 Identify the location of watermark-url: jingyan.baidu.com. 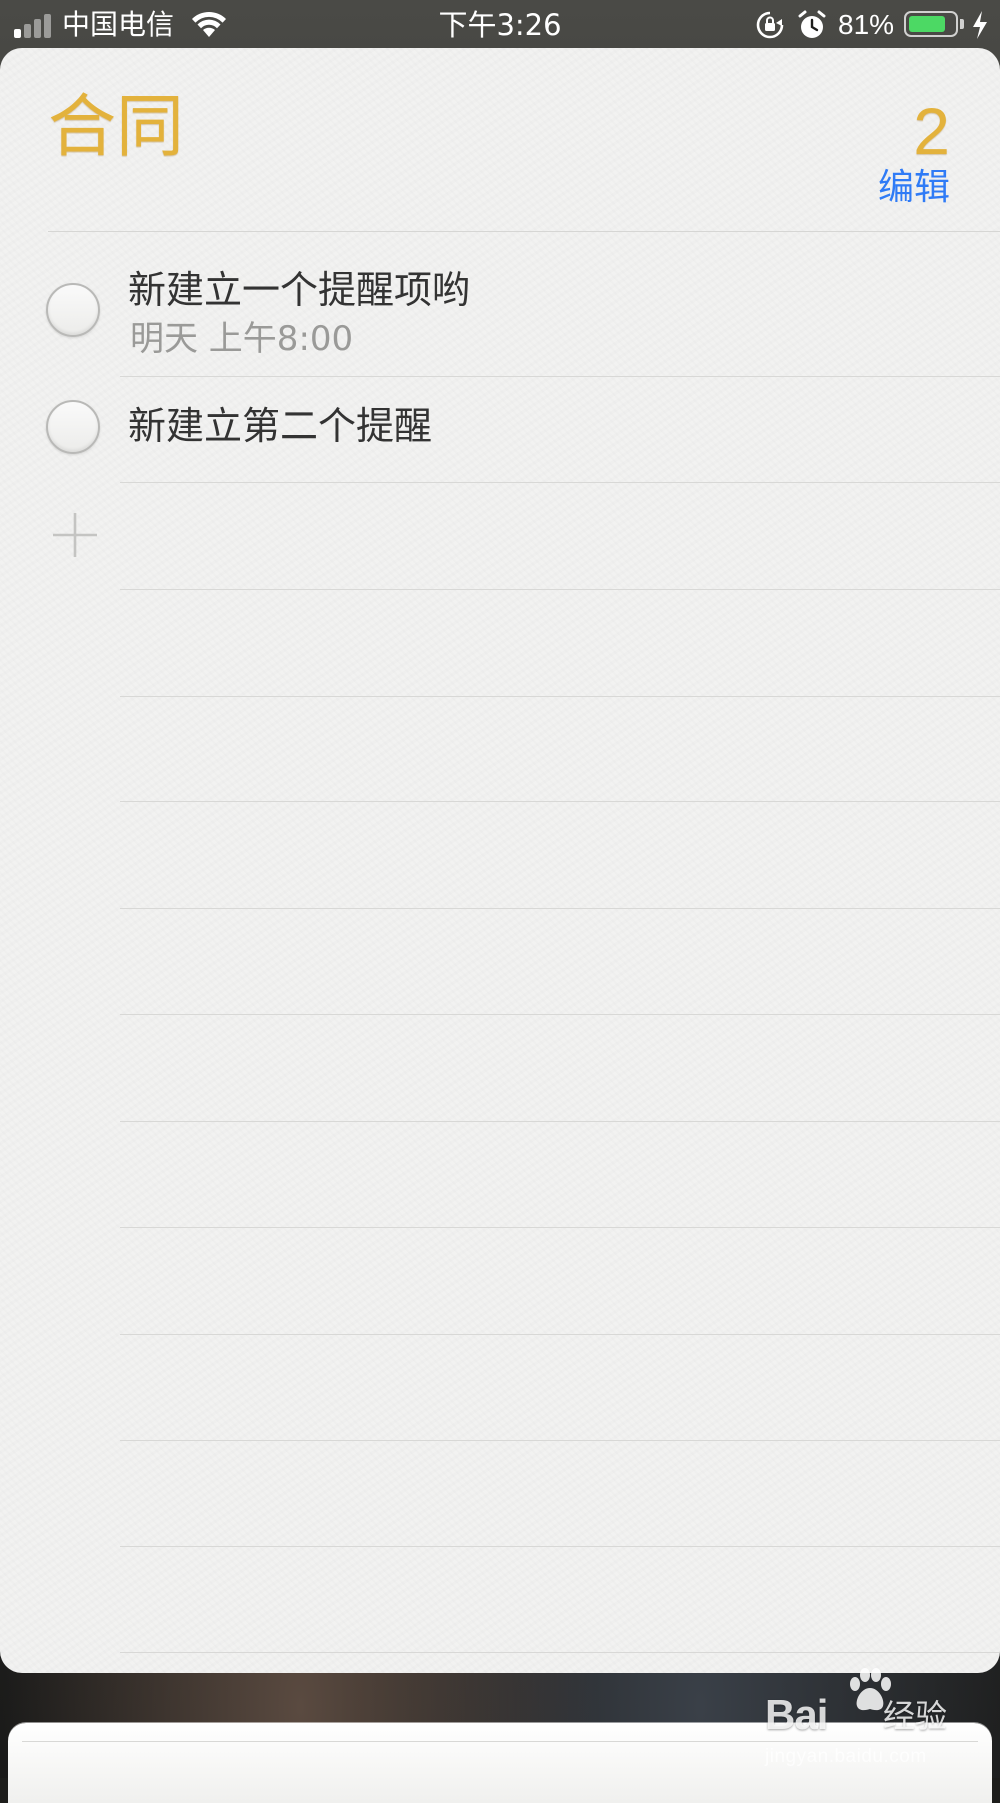
(846, 1756).